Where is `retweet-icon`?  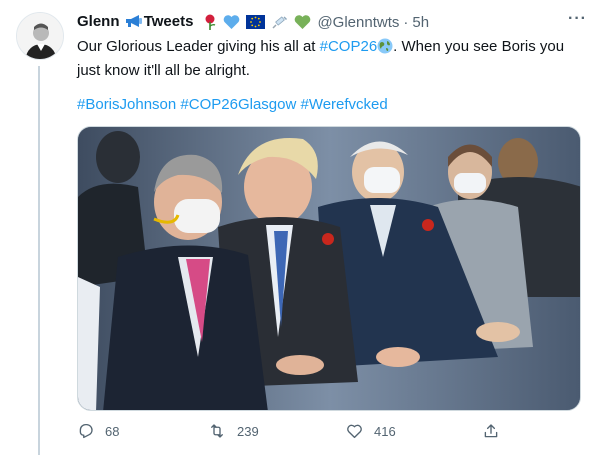
retweet-icon is located at coordinates (217, 431).